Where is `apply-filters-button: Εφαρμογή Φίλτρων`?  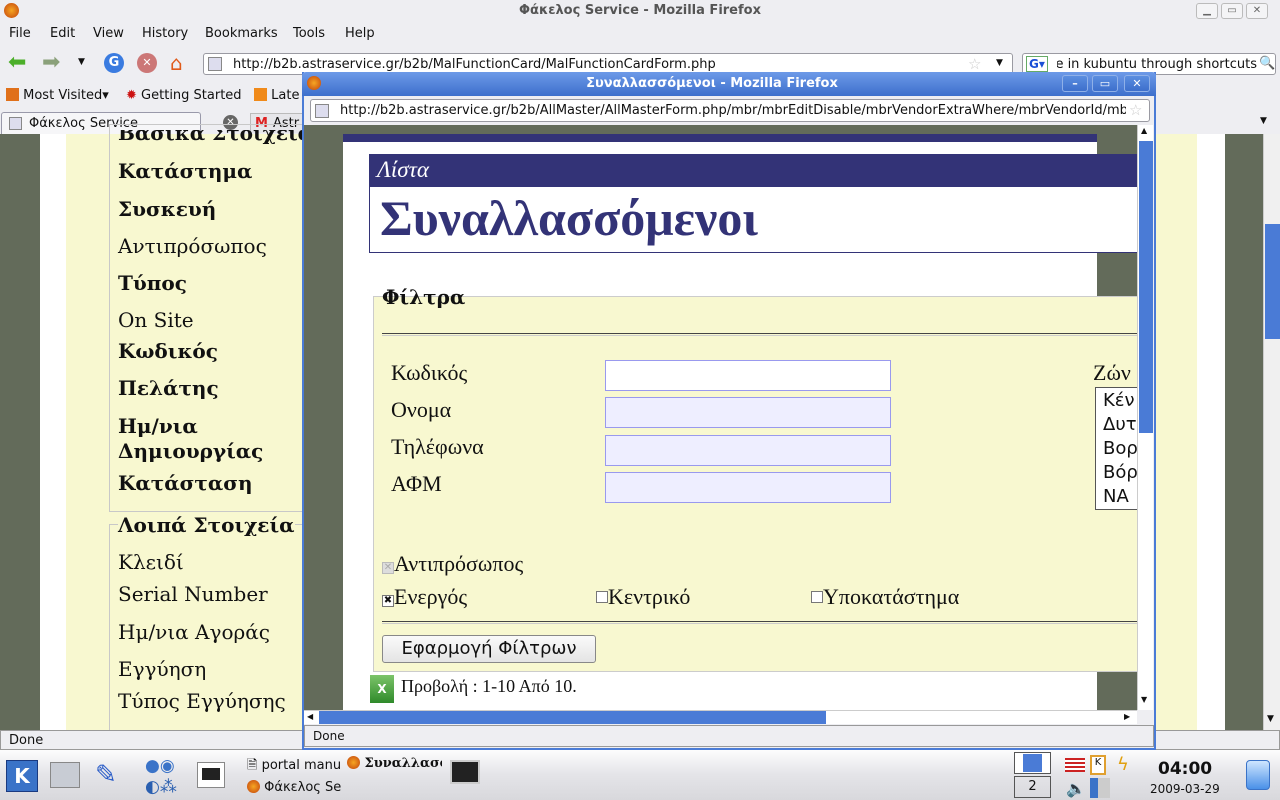 apply-filters-button: Εφαρμογή Φίλτρων is located at coordinates (489, 649).